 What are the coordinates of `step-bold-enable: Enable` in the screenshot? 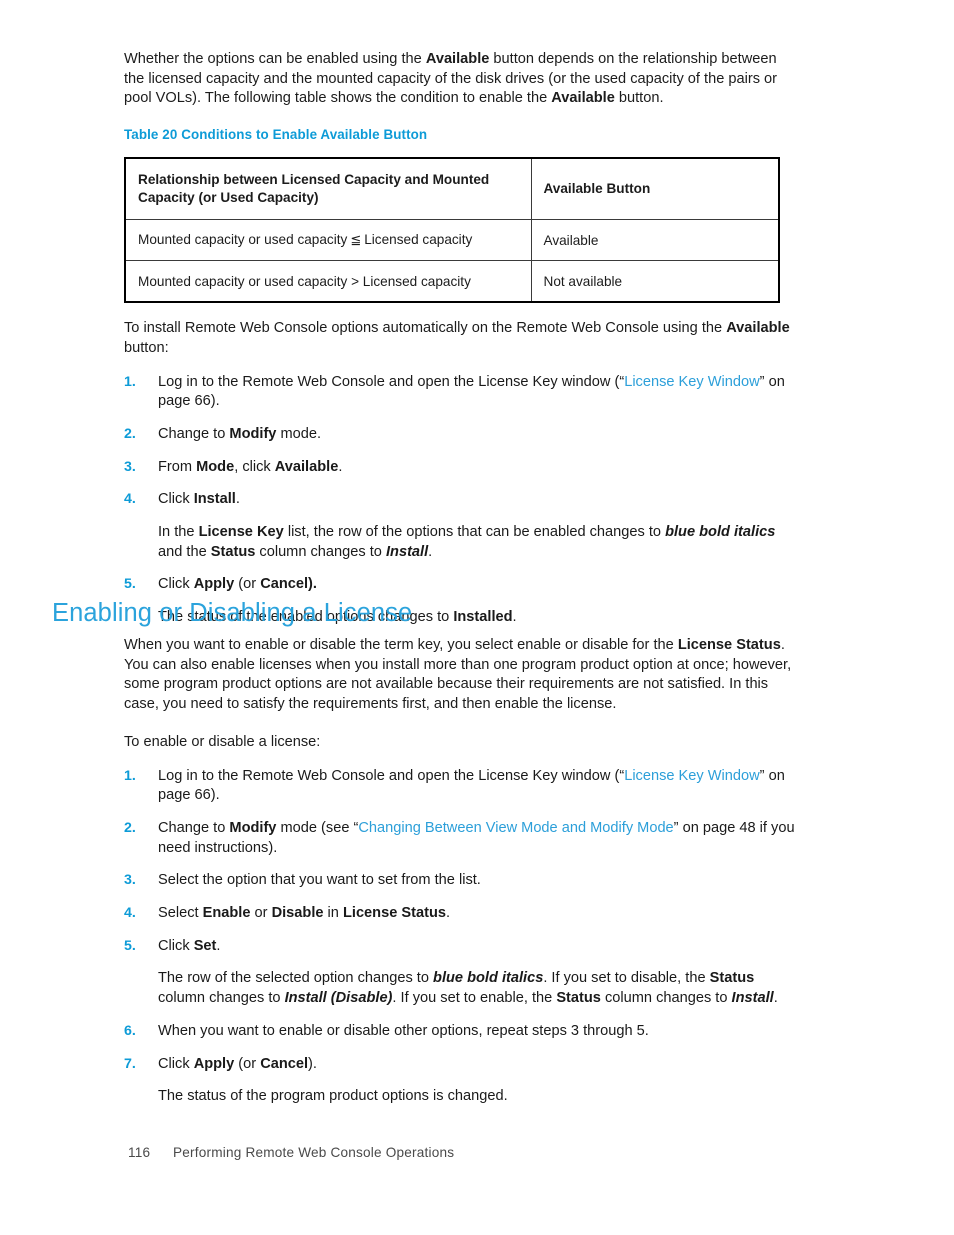 It's located at (226, 913).